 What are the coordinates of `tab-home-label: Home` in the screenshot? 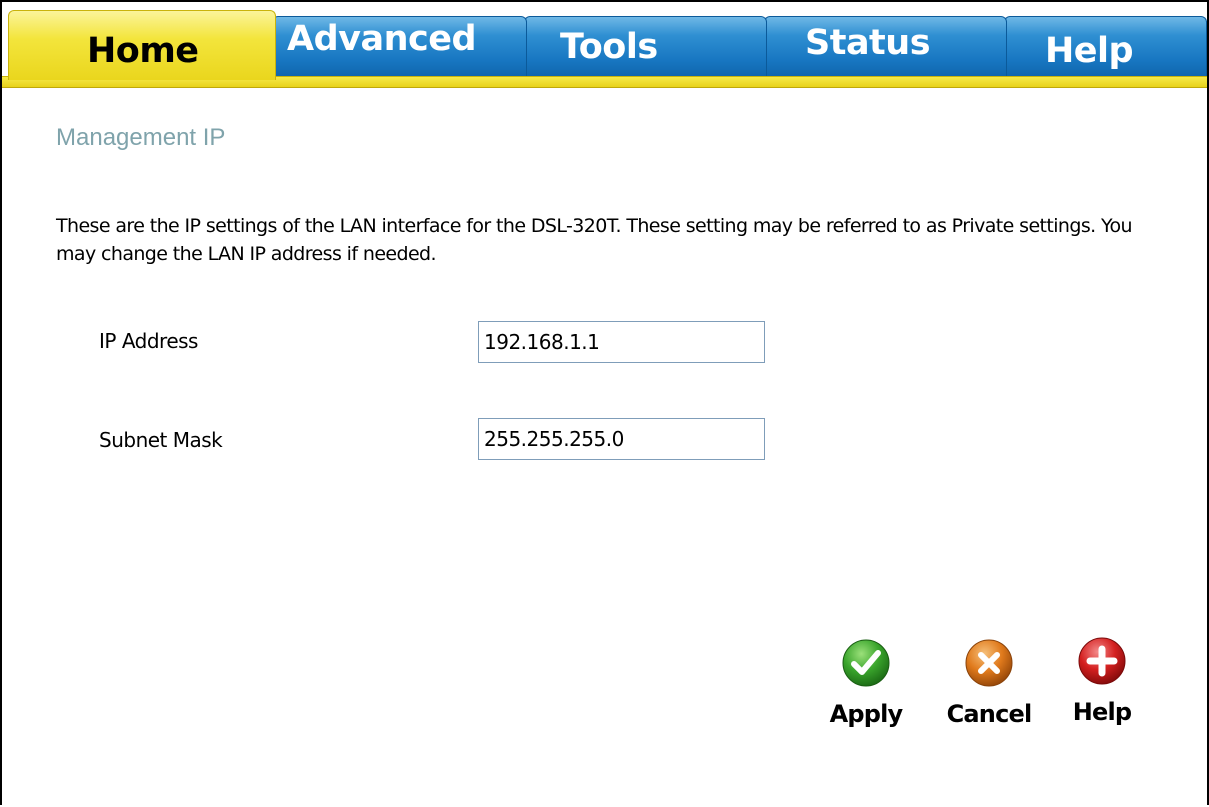 It's located at (143, 51).